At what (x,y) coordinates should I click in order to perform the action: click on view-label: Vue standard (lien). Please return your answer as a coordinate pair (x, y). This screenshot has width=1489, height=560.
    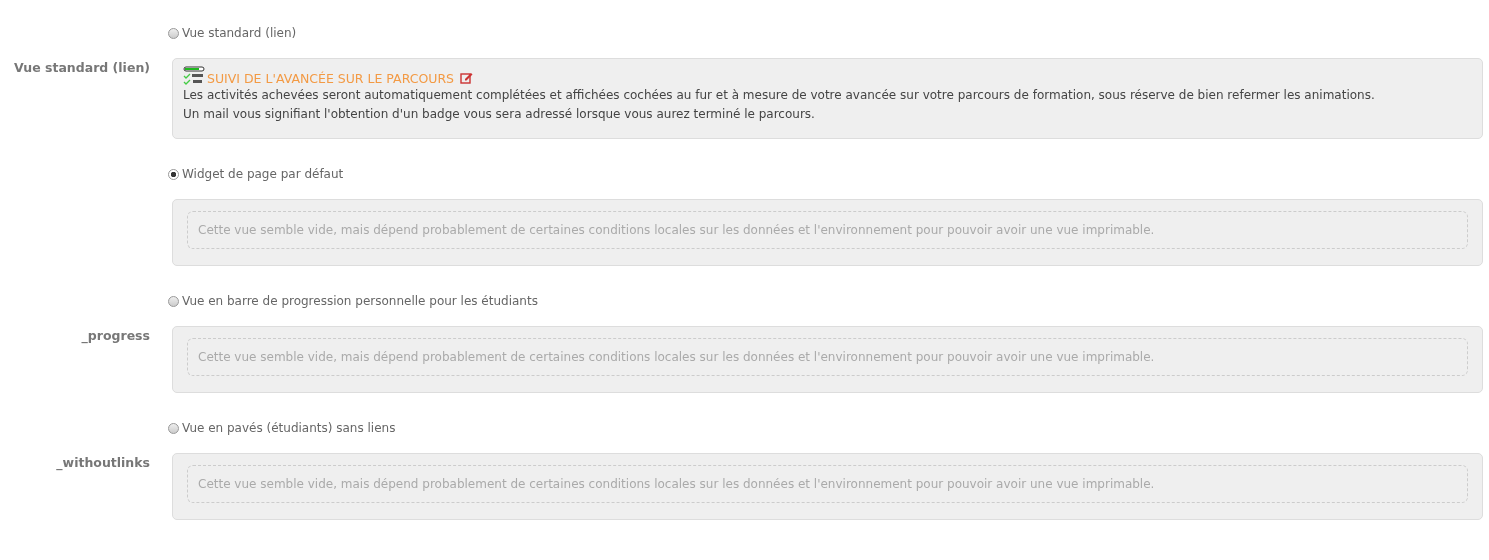
    Looking at the image, I should click on (81, 68).